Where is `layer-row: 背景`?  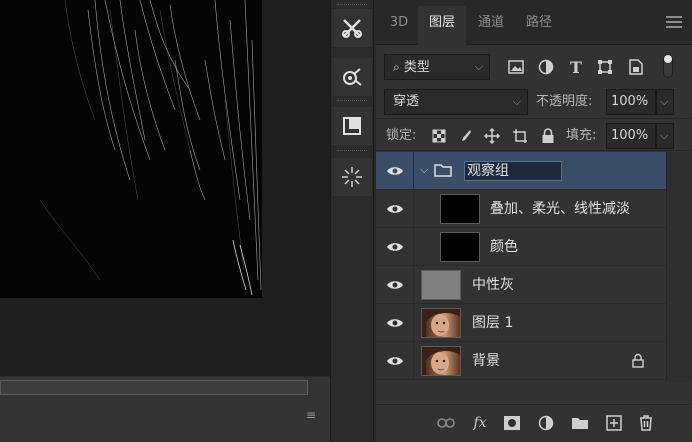 layer-row: 背景 is located at coordinates (521, 361).